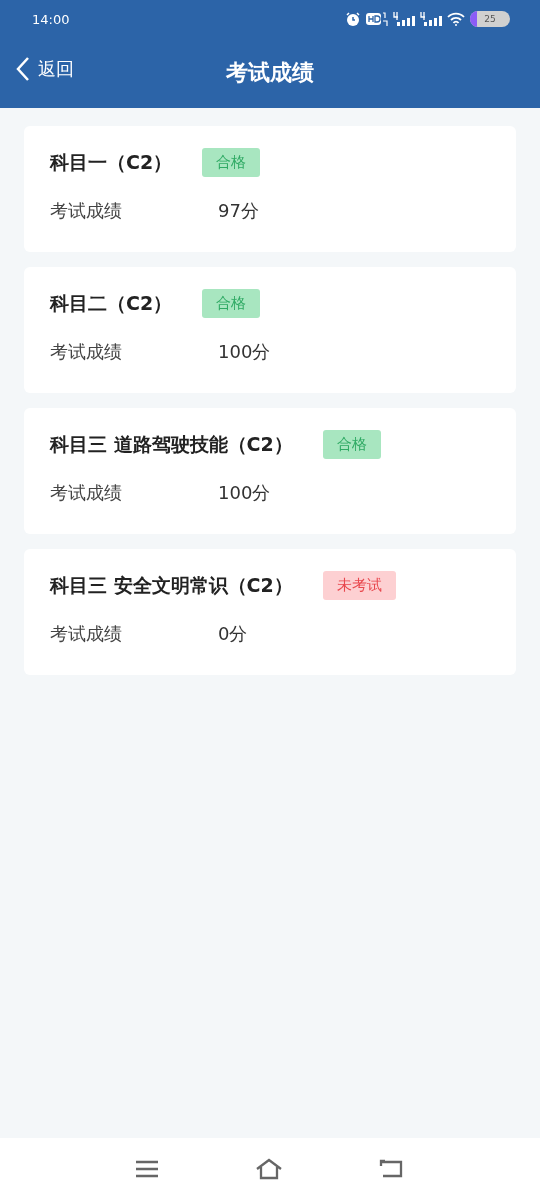  I want to click on subject-title: 科目二（C2）, so click(111, 303).